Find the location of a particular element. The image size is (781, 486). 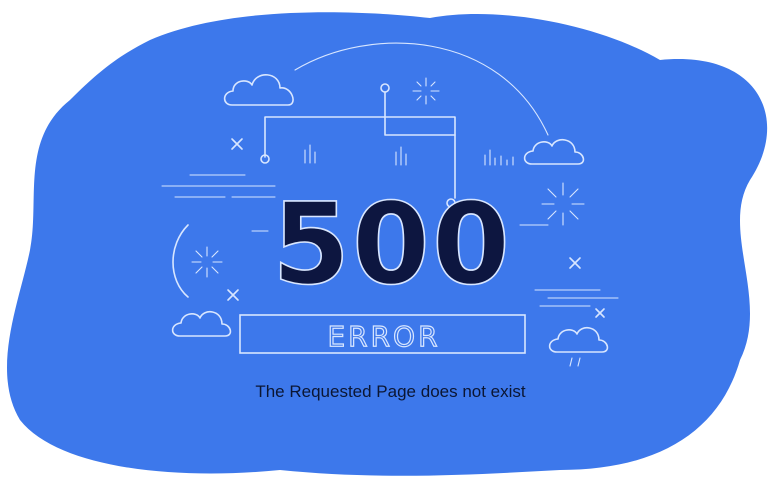

error-code: 500 is located at coordinates (392, 245).